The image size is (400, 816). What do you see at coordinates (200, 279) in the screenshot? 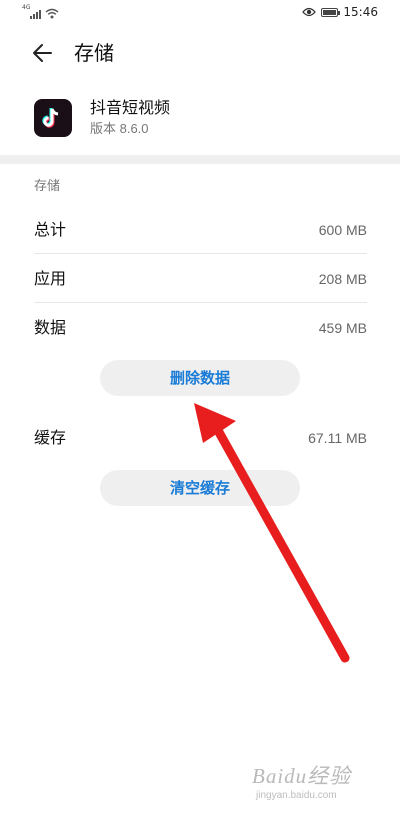
I see `storage-row-app: 应用 208 MB` at bounding box center [200, 279].